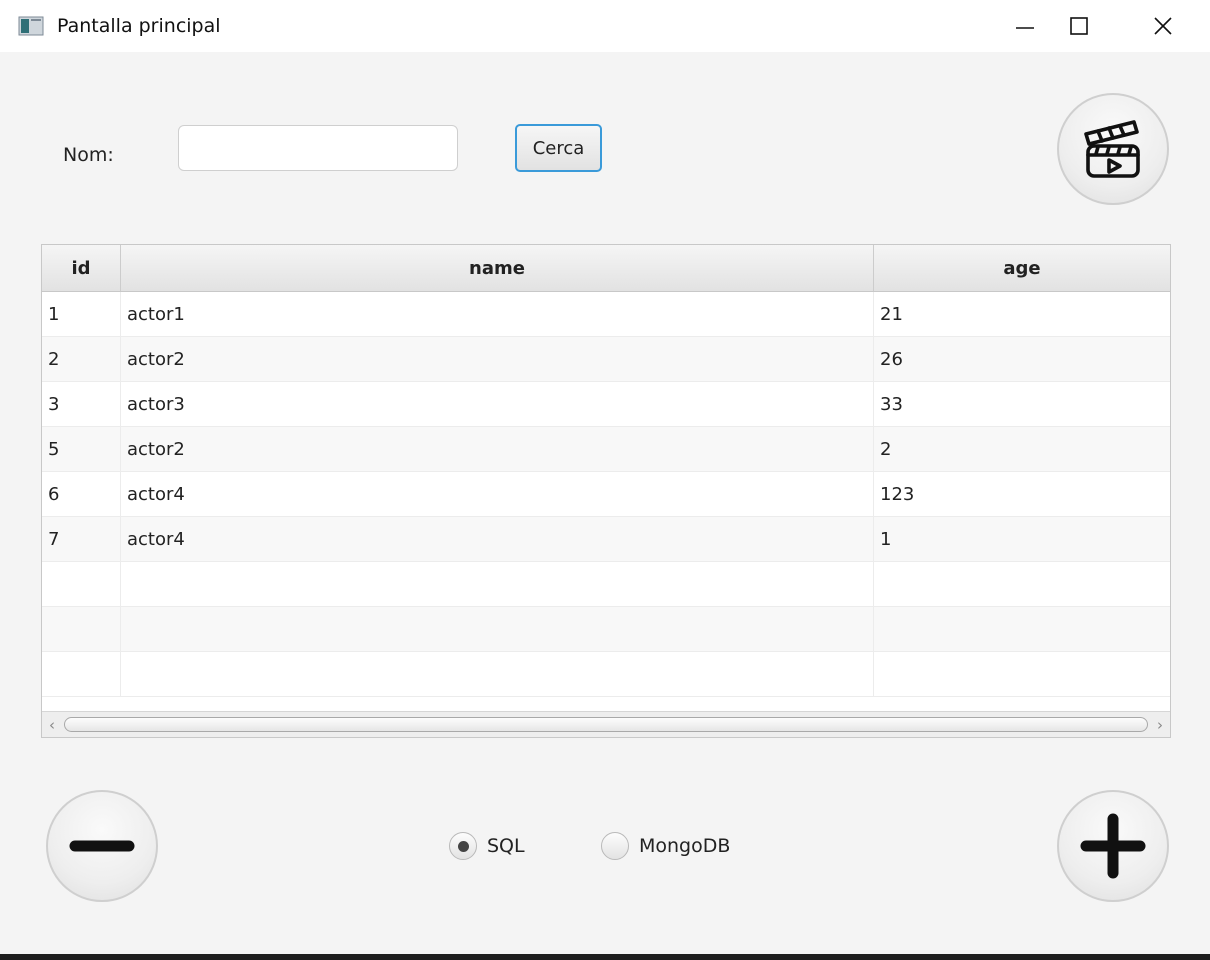  What do you see at coordinates (558, 148) in the screenshot?
I see `search-button: Cerca` at bounding box center [558, 148].